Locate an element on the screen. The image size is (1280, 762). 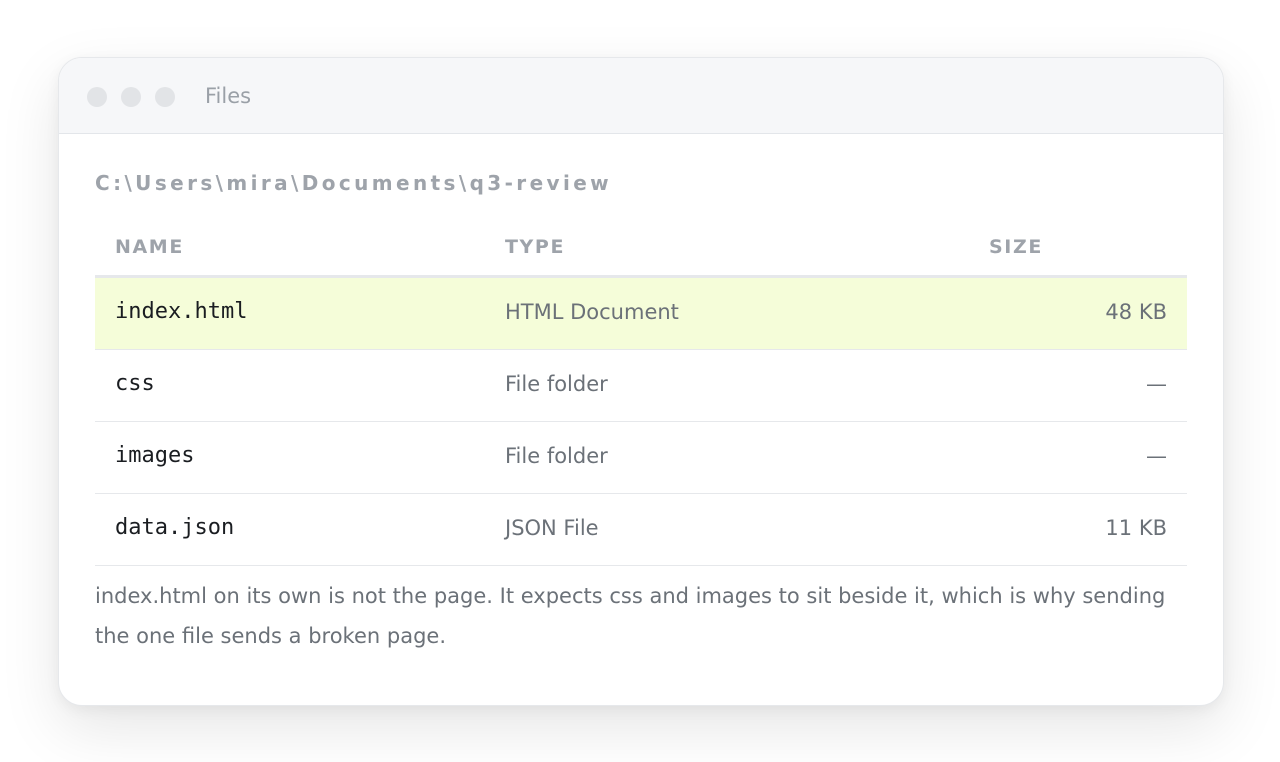
file-type: JSON File is located at coordinates (552, 528).